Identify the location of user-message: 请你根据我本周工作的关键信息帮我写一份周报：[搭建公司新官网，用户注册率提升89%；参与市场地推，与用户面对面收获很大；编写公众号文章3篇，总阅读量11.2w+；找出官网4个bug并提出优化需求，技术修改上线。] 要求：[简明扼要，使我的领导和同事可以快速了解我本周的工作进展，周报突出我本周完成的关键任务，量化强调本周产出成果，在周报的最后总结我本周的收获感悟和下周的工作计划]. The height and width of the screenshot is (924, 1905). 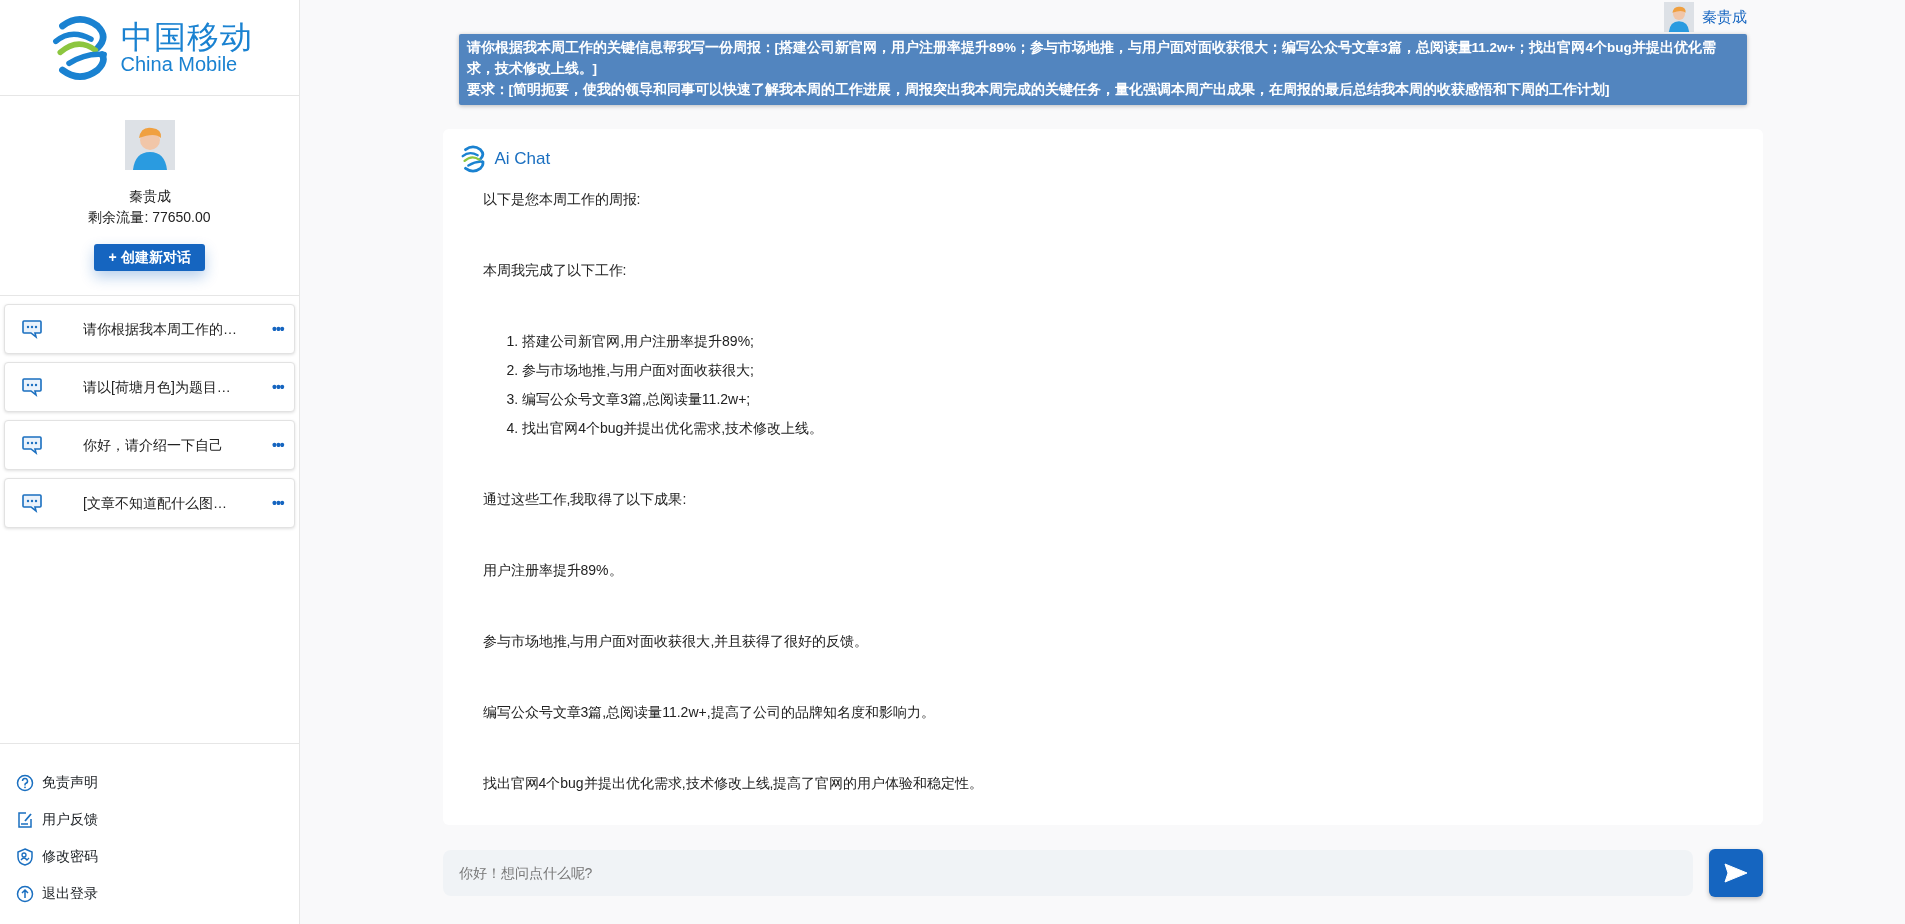
(1102, 69).